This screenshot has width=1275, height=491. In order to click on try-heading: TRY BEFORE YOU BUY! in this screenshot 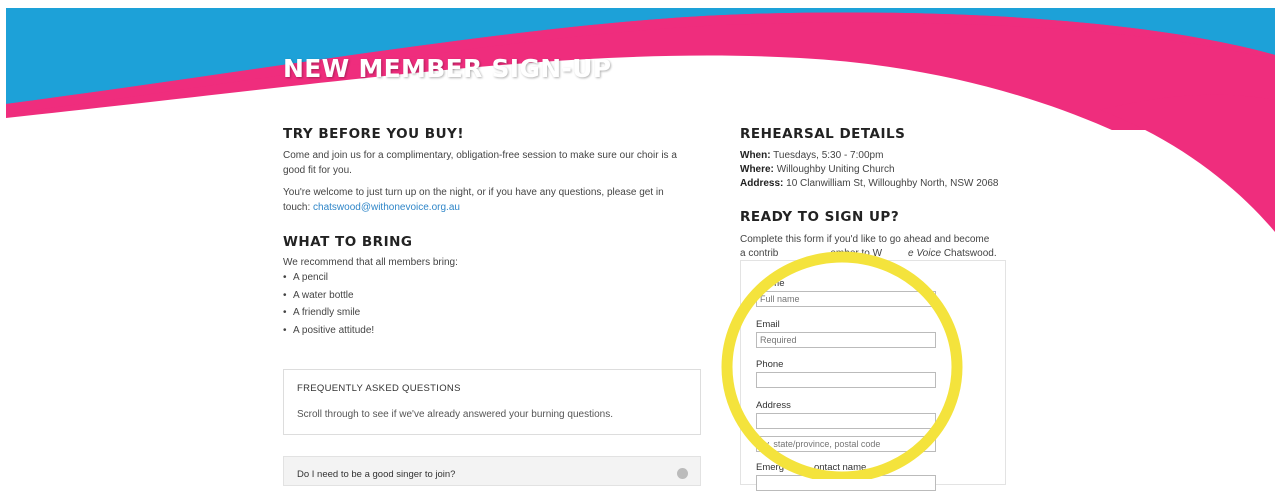, I will do `click(373, 134)`.